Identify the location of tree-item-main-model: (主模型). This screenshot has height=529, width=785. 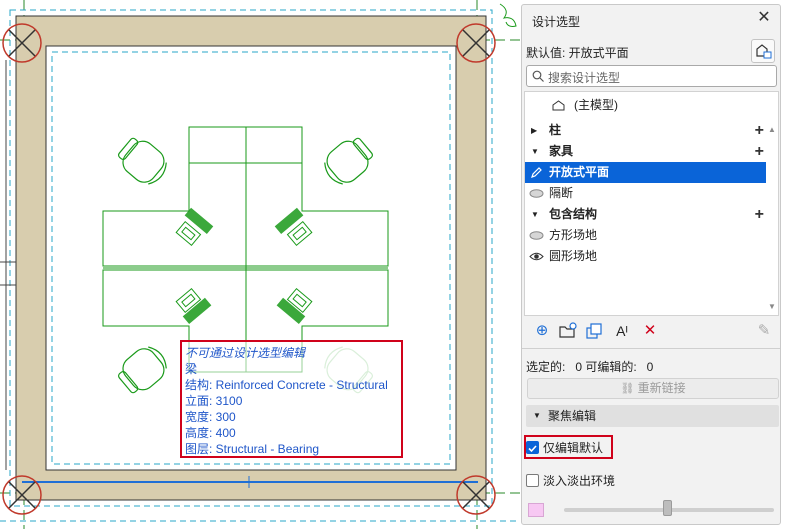
(646, 105).